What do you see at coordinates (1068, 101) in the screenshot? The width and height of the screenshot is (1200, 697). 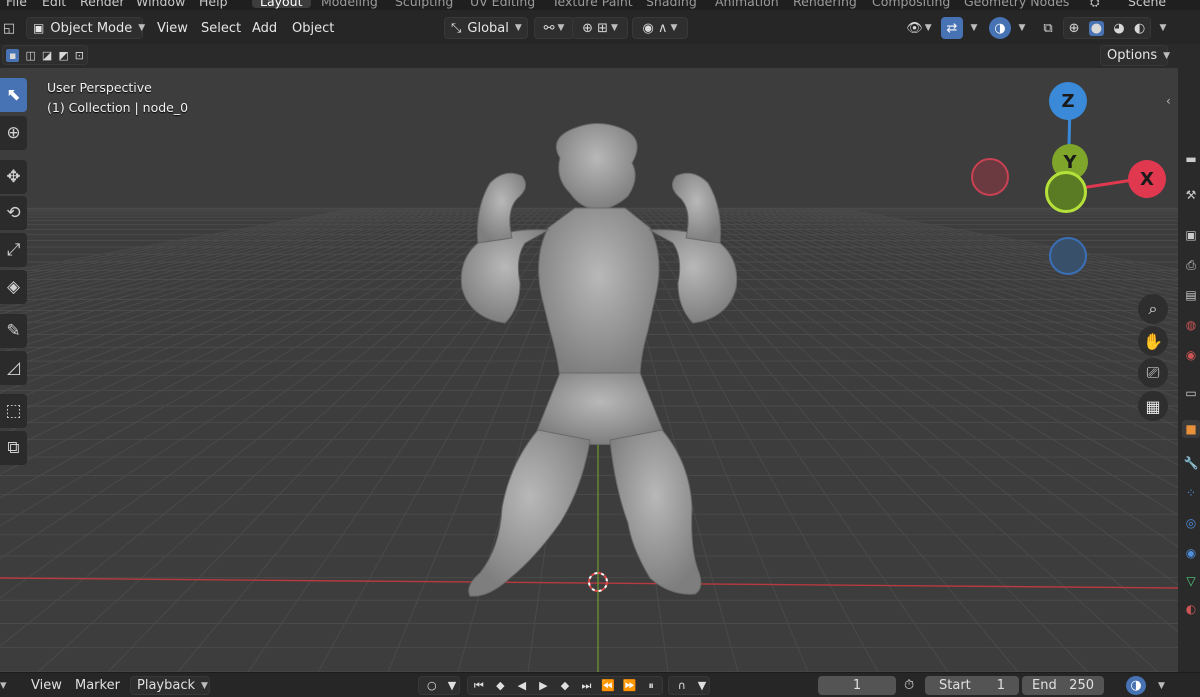 I see `z-axis-handle: Z` at bounding box center [1068, 101].